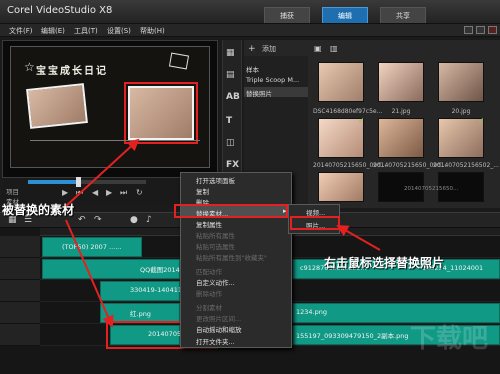  I want to click on watermark: 下载吧, so click(449, 339).